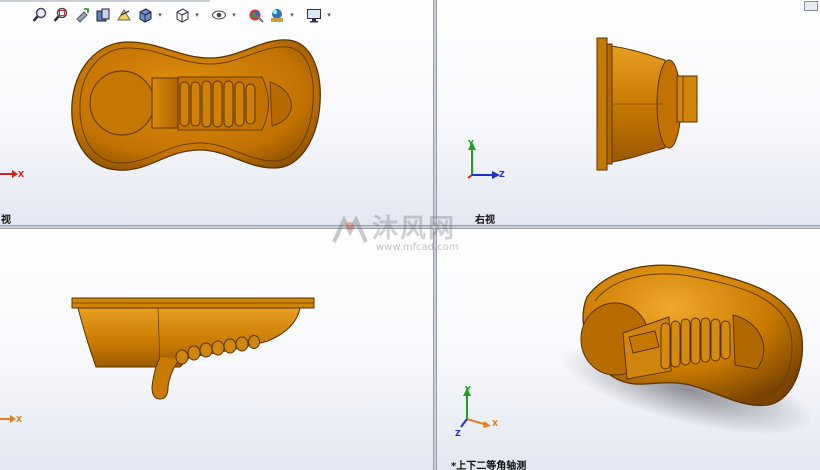  What do you see at coordinates (485, 220) in the screenshot?
I see `view-label-top-right: 右视` at bounding box center [485, 220].